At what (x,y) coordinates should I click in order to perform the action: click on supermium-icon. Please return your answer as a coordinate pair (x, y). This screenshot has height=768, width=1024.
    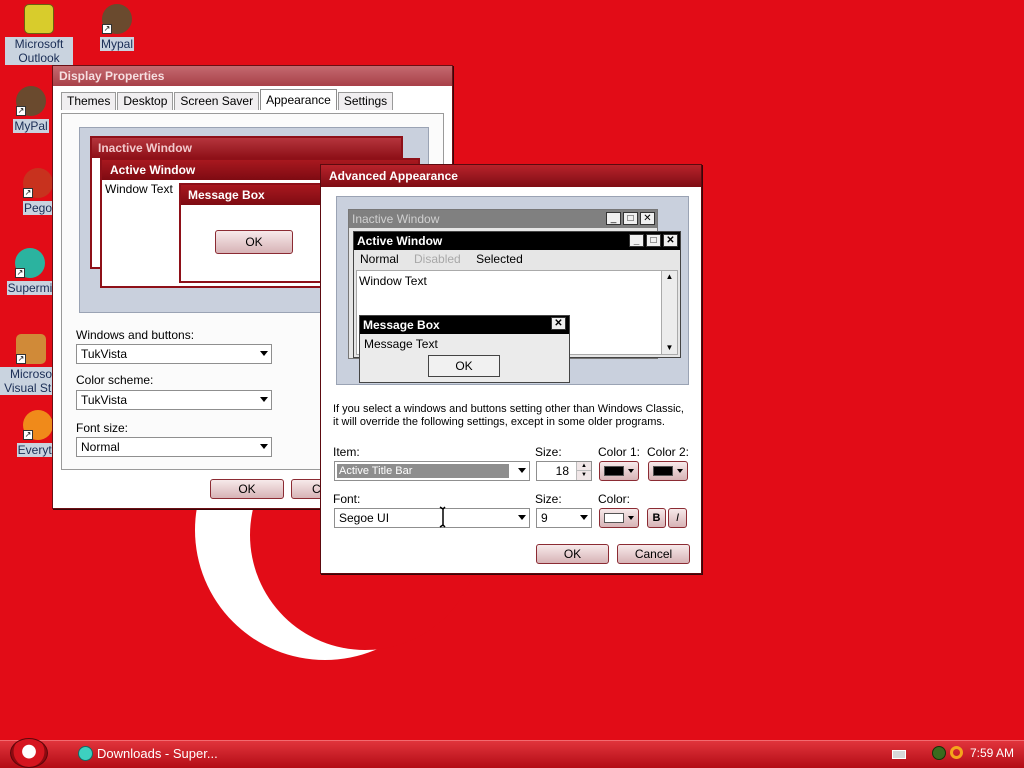
    Looking at the image, I should click on (85, 753).